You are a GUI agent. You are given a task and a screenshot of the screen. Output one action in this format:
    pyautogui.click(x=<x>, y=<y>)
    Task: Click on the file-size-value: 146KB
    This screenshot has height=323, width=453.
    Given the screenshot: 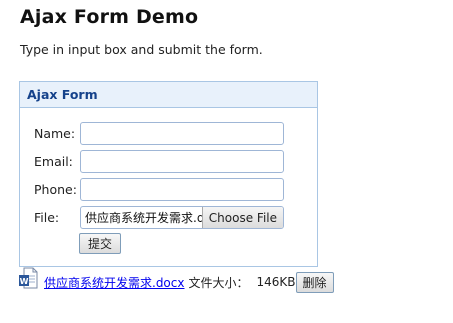 What is the action you would take?
    pyautogui.click(x=276, y=282)
    